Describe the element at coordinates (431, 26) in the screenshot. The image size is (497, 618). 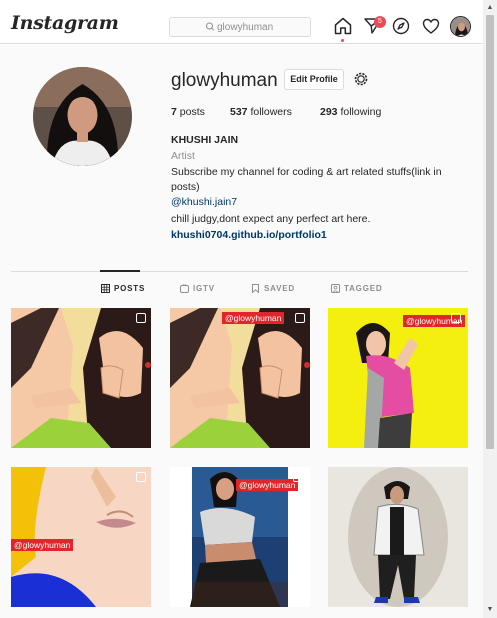
I see `activity-heart-icon` at that location.